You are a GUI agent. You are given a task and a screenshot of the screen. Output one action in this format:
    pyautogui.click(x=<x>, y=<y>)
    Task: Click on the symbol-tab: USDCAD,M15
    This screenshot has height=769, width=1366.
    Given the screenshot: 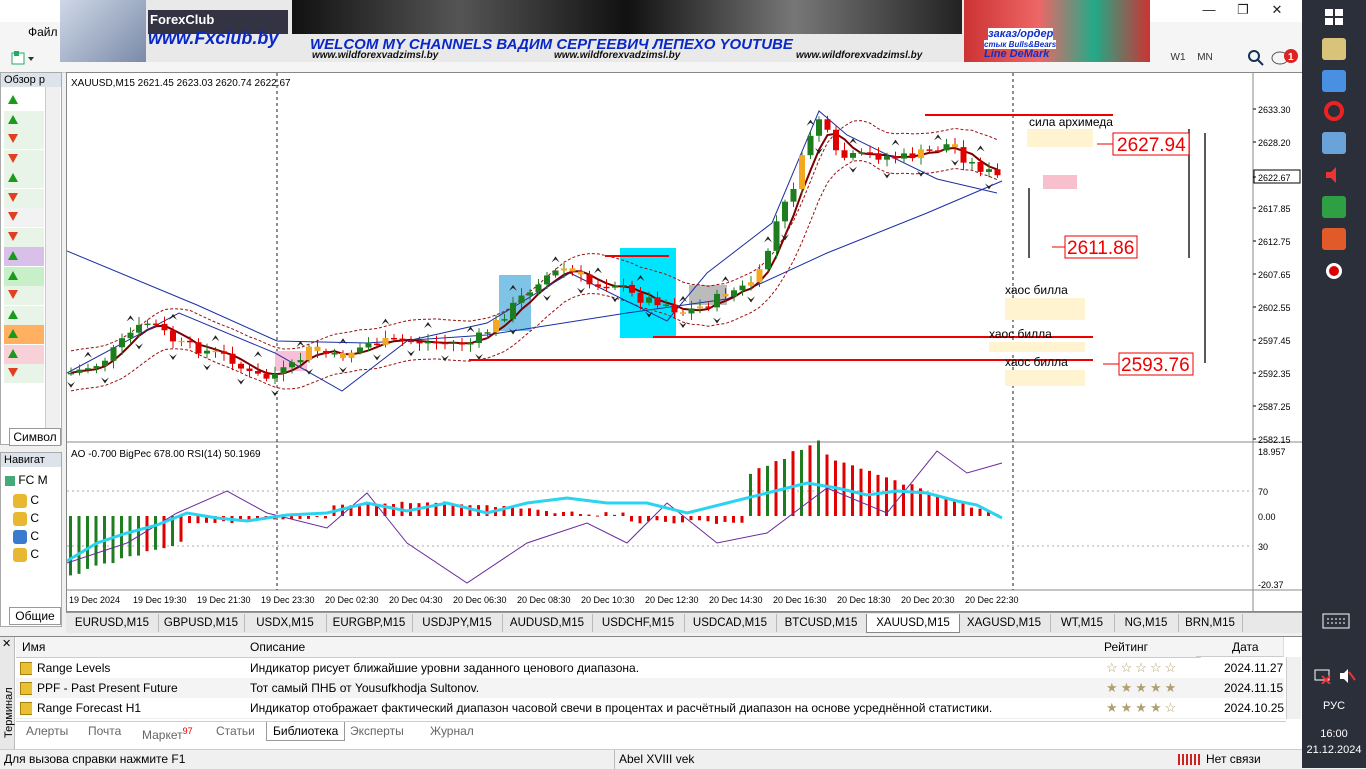 What is the action you would take?
    pyautogui.click(x=730, y=623)
    